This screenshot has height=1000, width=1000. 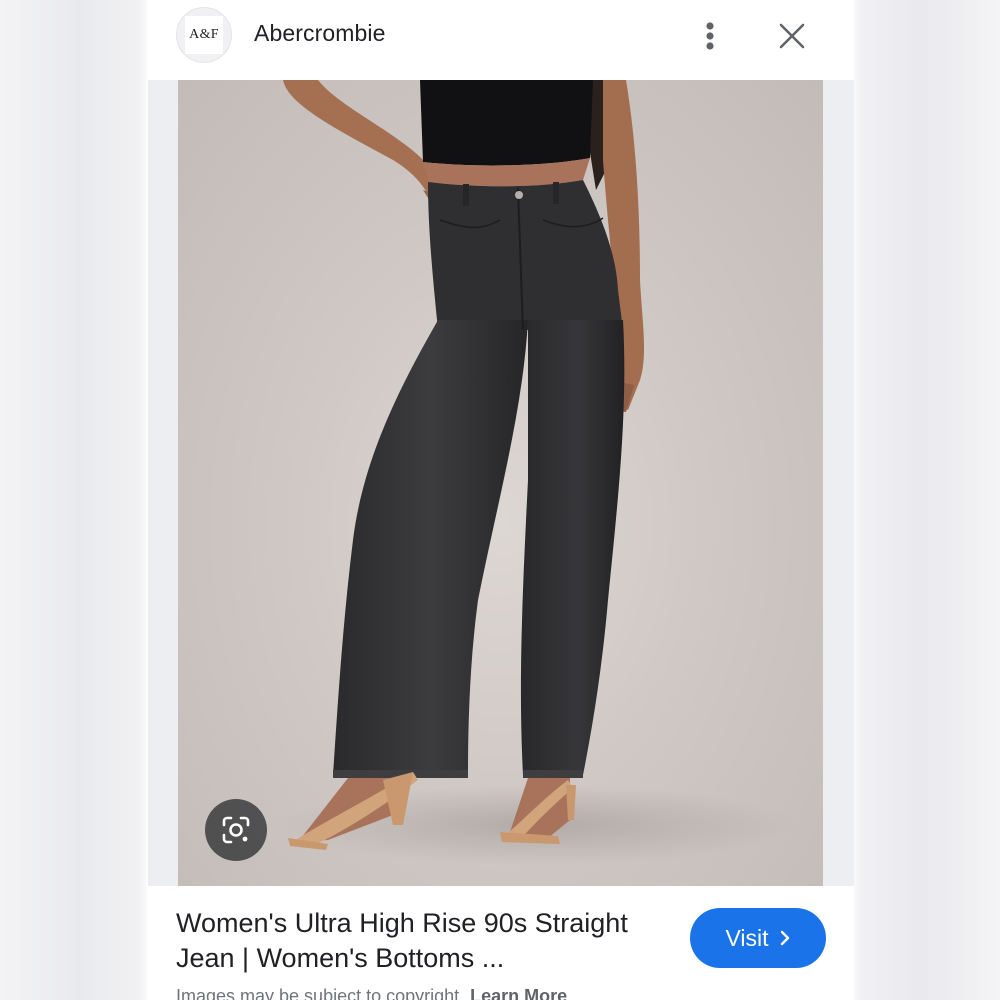 What do you see at coordinates (784, 938) in the screenshot?
I see `chevron-right-icon` at bounding box center [784, 938].